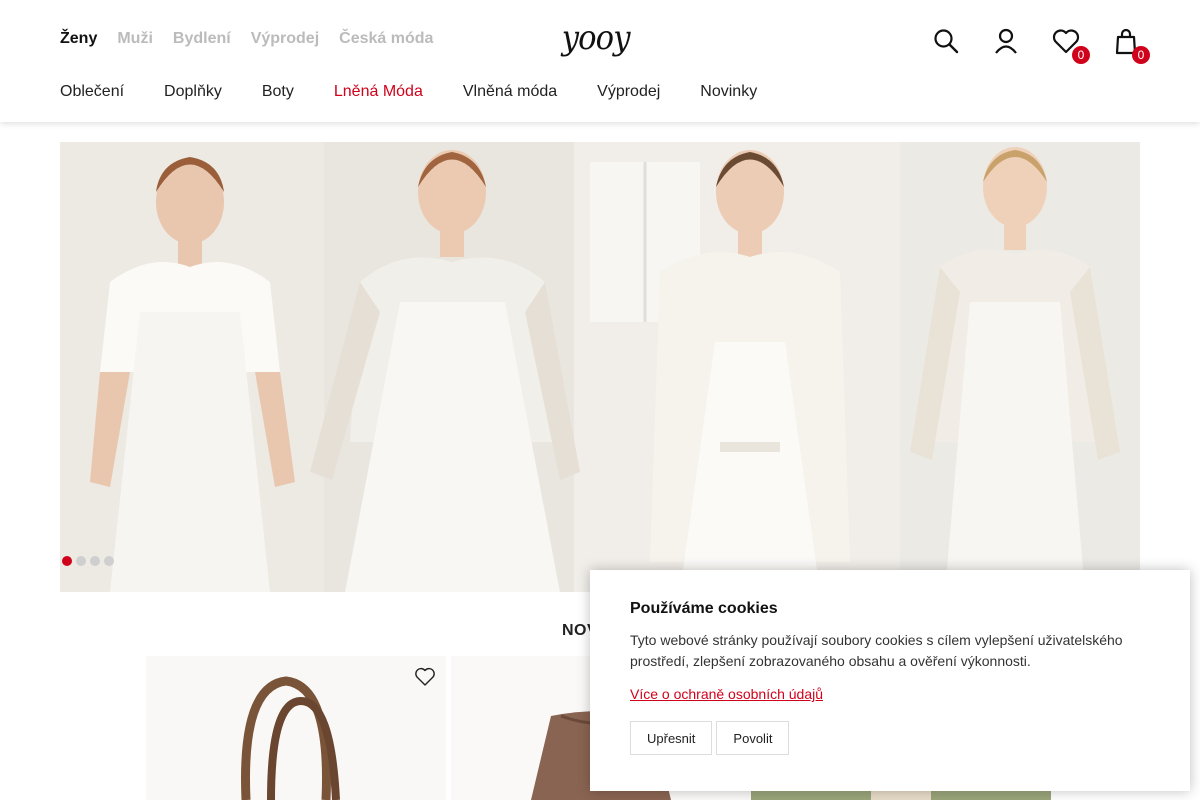 The height and width of the screenshot is (800, 1200). What do you see at coordinates (628, 92) in the screenshot?
I see `nav-vyprodej: Výprodej` at bounding box center [628, 92].